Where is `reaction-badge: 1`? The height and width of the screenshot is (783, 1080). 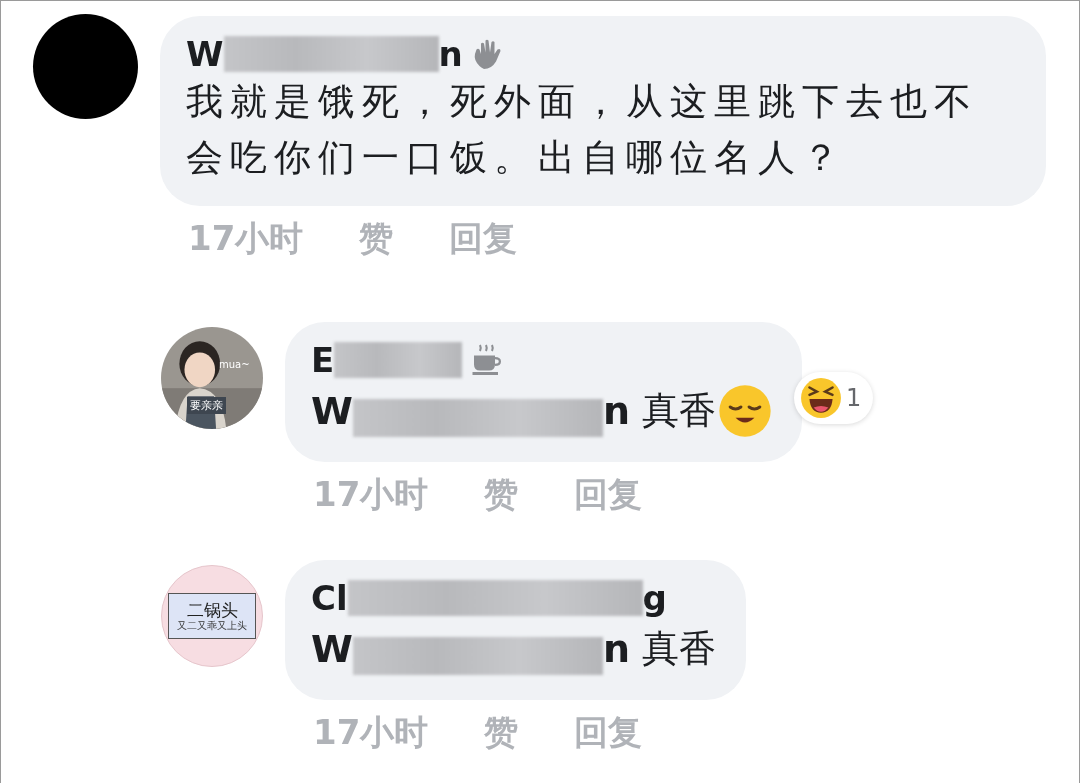 reaction-badge: 1 is located at coordinates (834, 398).